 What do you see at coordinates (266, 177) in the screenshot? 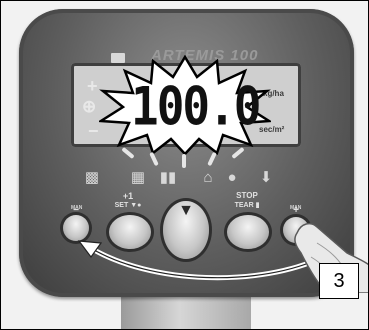
I see `down-arrow-icon: ⬇` at bounding box center [266, 177].